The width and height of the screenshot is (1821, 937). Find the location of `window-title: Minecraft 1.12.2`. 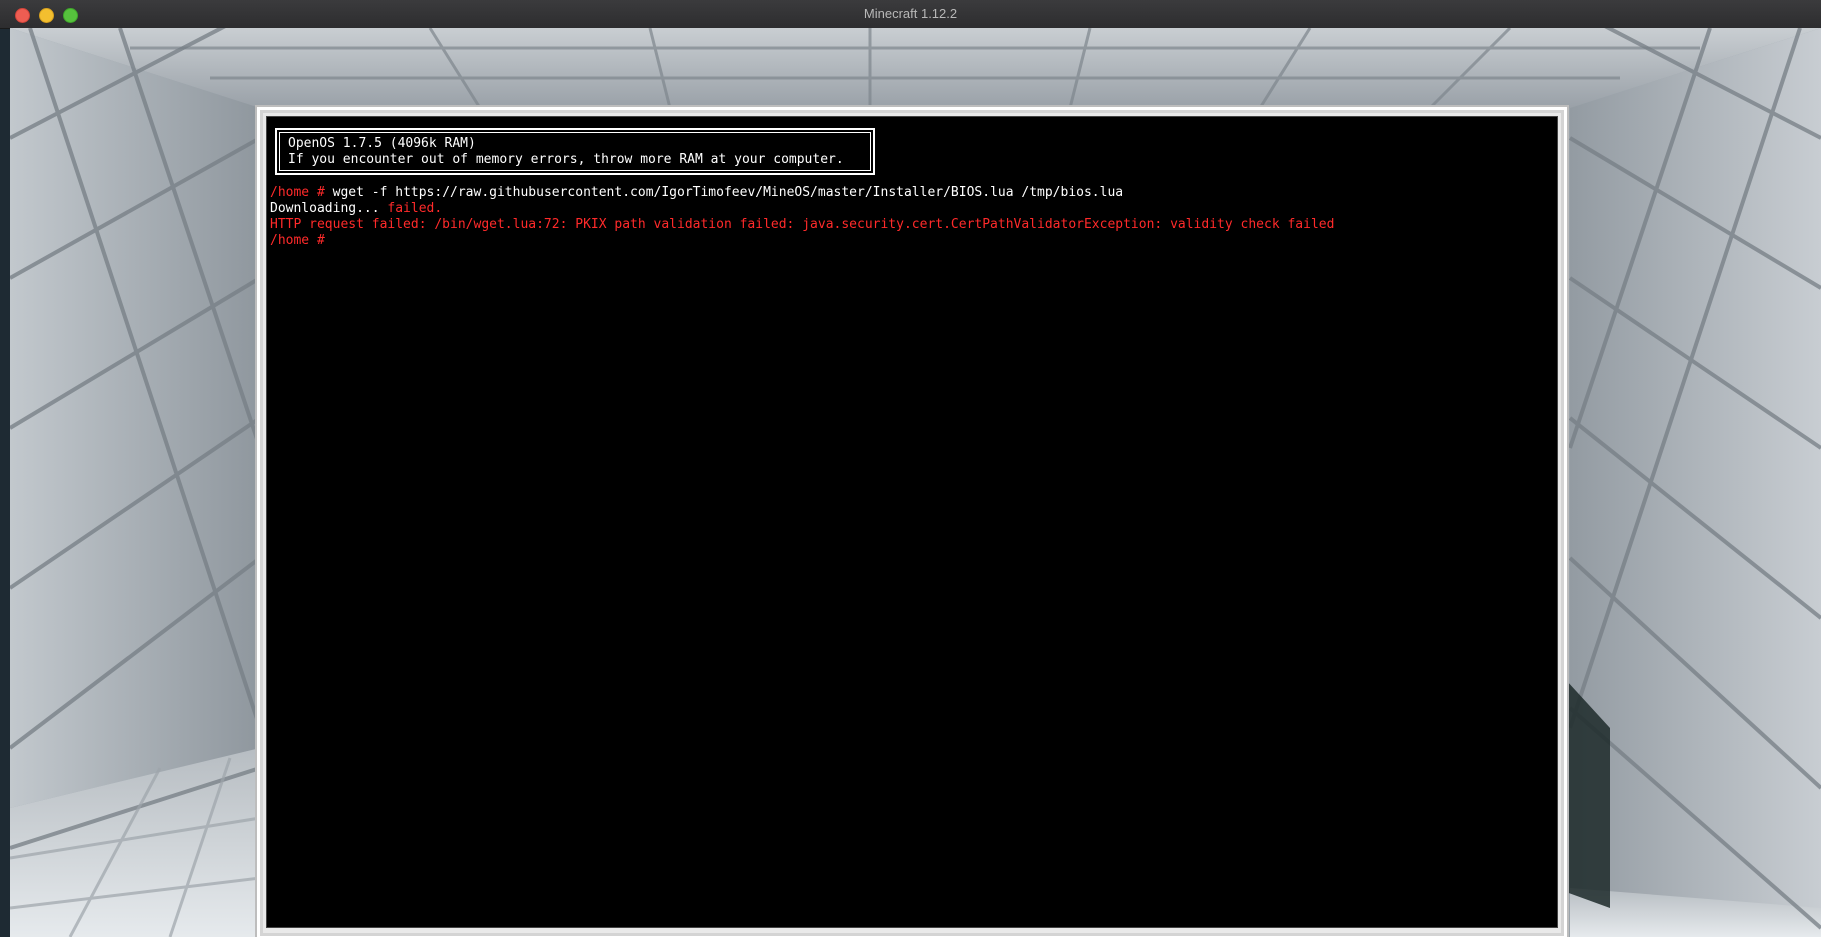

window-title: Minecraft 1.12.2 is located at coordinates (910, 13).